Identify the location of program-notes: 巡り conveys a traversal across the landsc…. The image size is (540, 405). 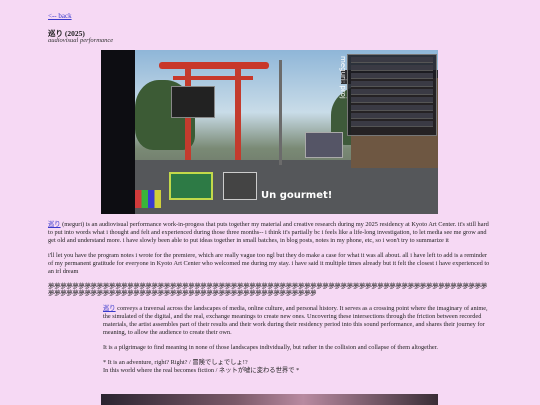
(295, 321).